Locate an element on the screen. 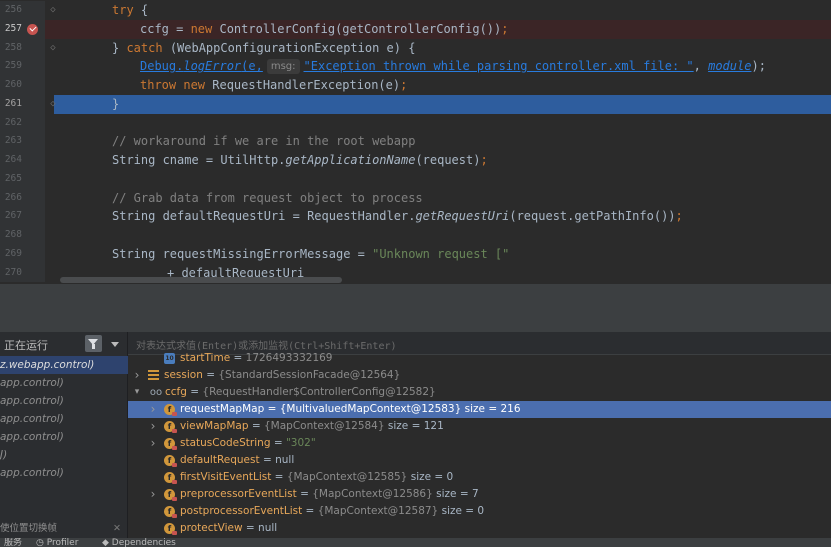 The width and height of the screenshot is (831, 547). status-label: 服务 is located at coordinates (13, 542).